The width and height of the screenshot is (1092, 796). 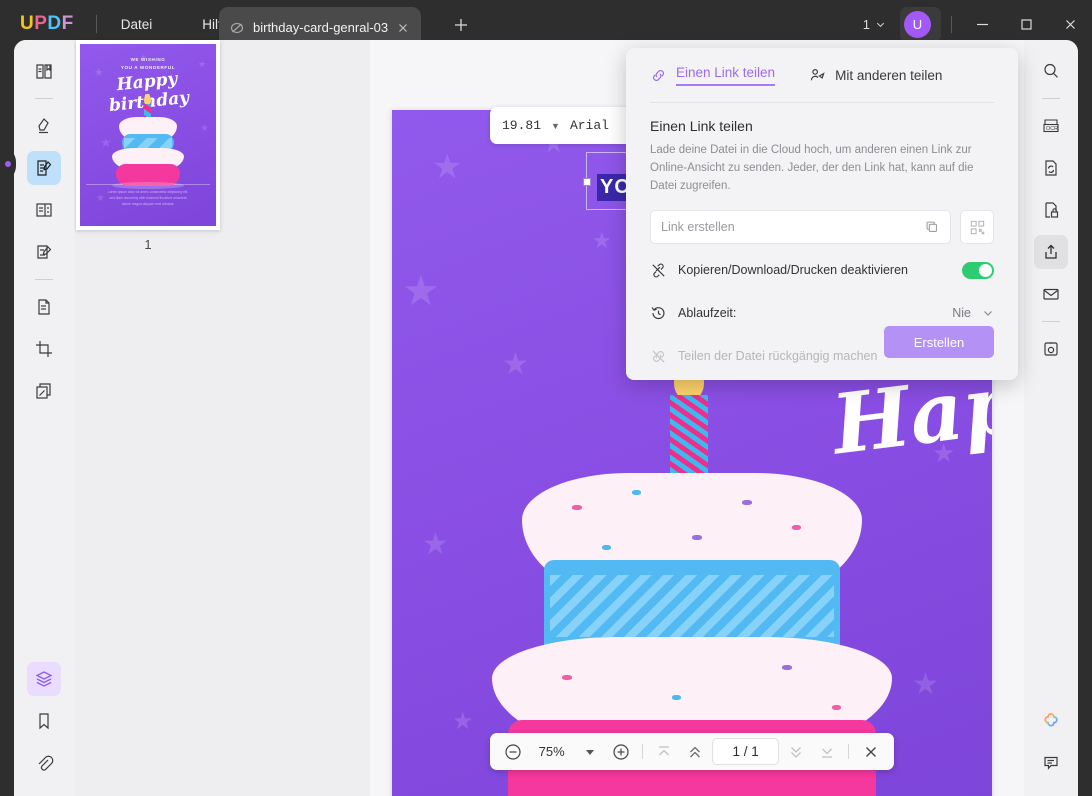 What do you see at coordinates (658, 75) in the screenshot?
I see `link-icon` at bounding box center [658, 75].